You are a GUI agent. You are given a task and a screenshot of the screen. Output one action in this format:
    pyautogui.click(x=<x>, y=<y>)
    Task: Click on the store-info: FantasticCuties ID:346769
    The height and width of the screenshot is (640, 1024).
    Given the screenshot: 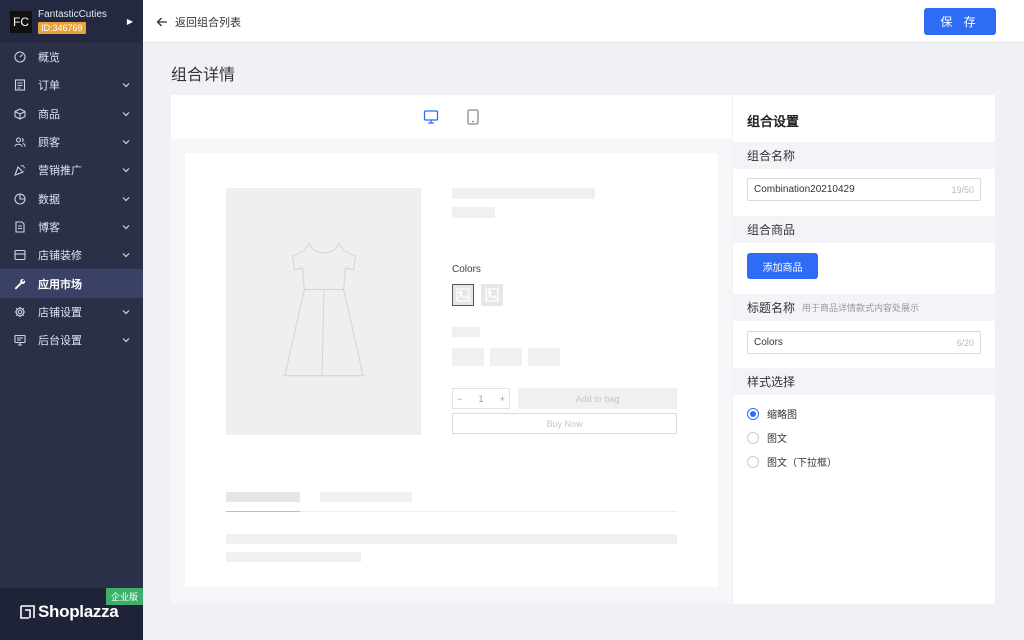 What is the action you would take?
    pyautogui.click(x=72, y=21)
    